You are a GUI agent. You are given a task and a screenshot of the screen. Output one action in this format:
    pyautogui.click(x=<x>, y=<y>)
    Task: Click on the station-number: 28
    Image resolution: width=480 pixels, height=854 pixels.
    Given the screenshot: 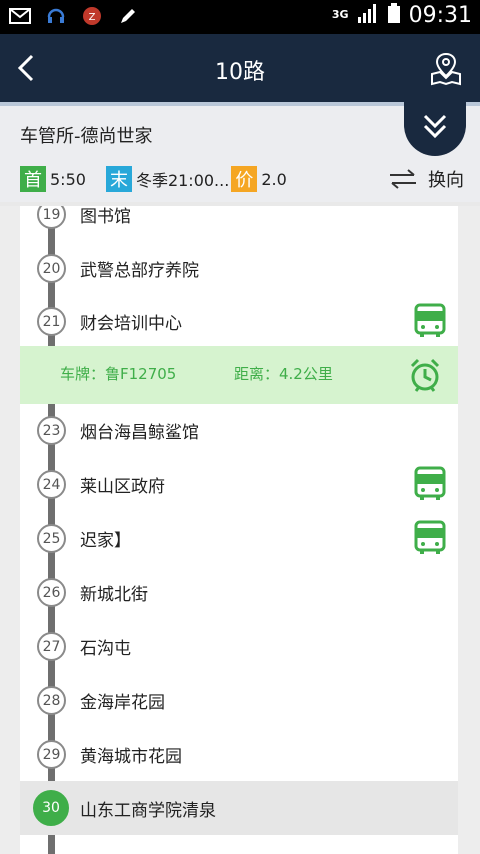 What is the action you would take?
    pyautogui.click(x=51, y=700)
    